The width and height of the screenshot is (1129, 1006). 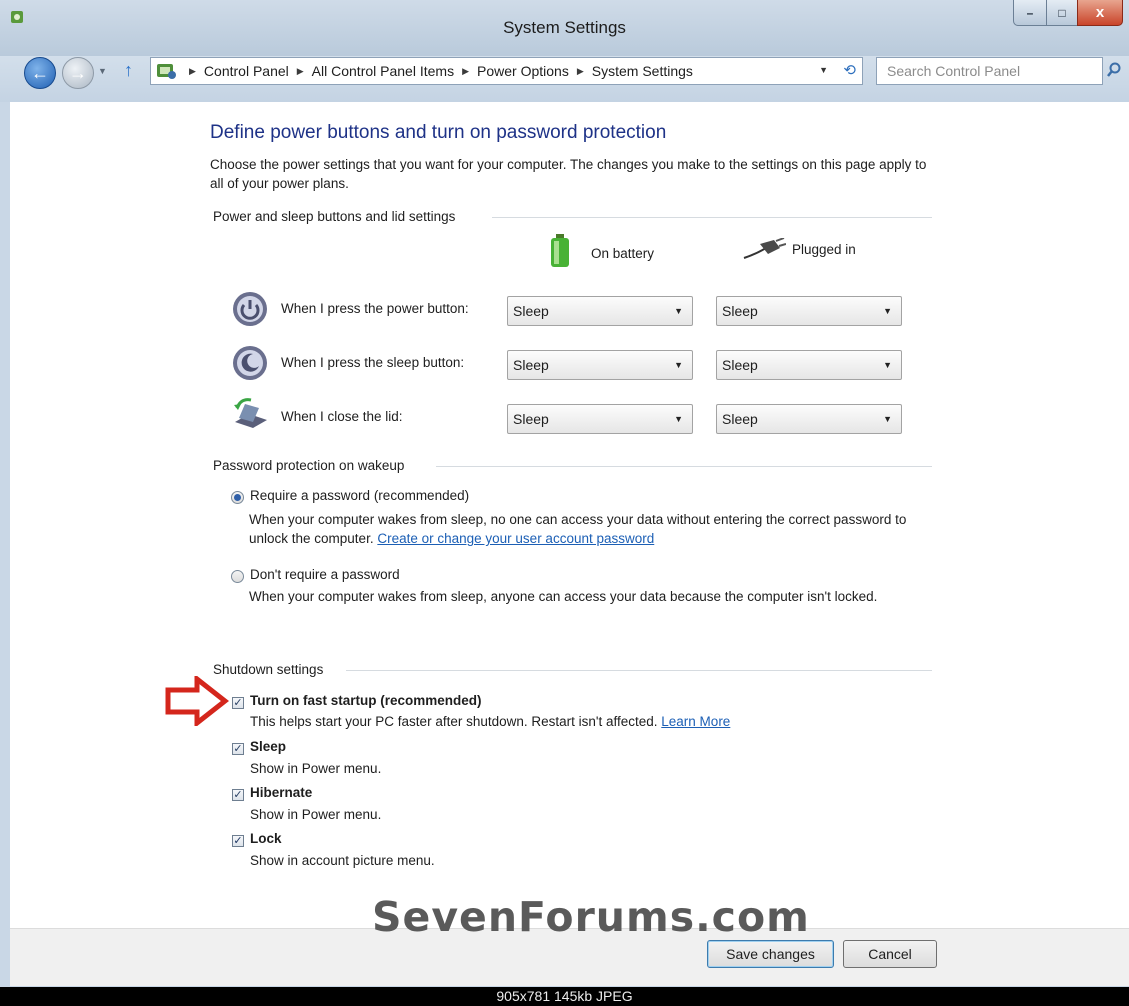 I want to click on breadcrumb-control-panel: Control Panel, so click(x=246, y=71).